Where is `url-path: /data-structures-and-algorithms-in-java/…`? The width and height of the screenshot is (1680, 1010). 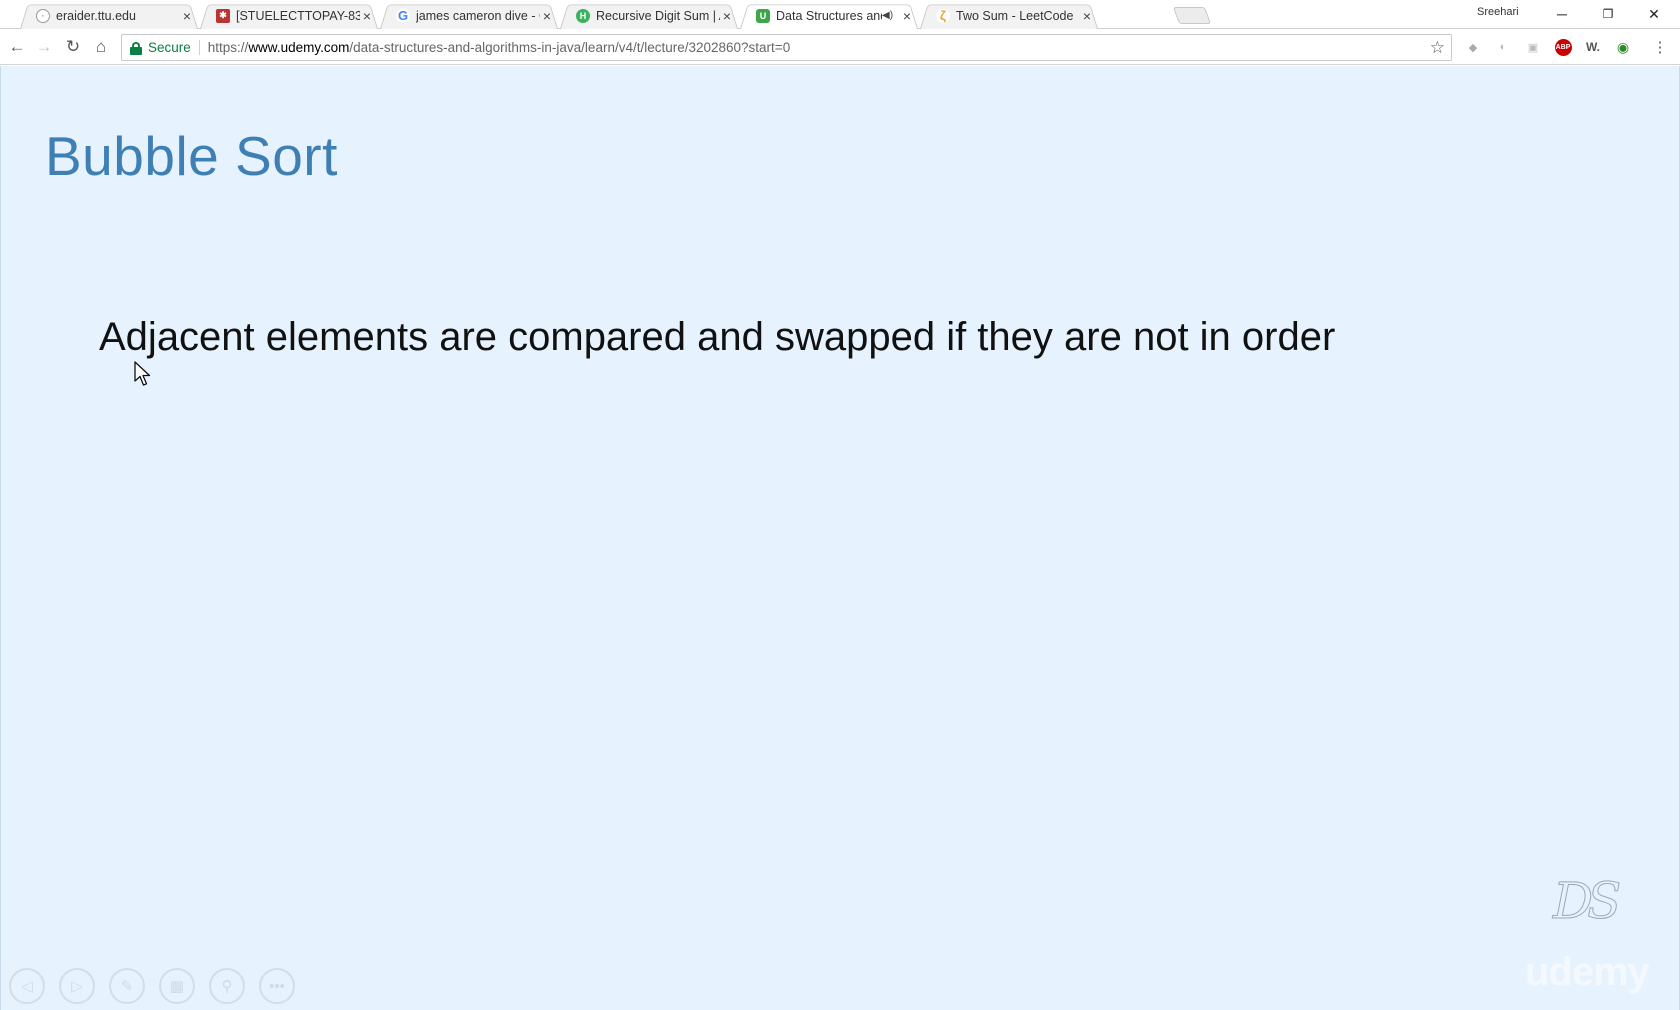
url-path: /data-structures-and-algorithms-in-java/… is located at coordinates (570, 47).